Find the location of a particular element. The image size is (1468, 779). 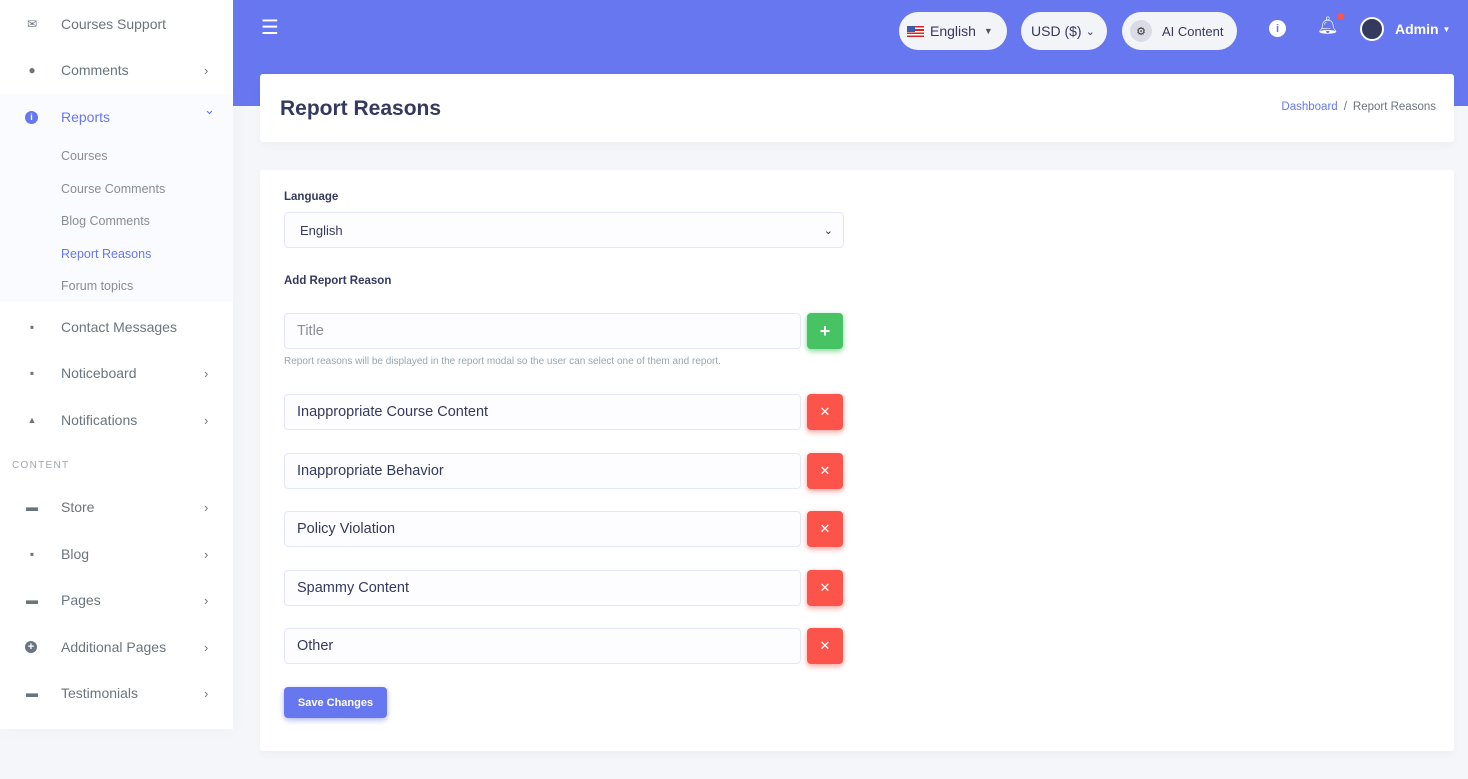

sidebar-item-blog: ▪ Blog › is located at coordinates (116, 554).